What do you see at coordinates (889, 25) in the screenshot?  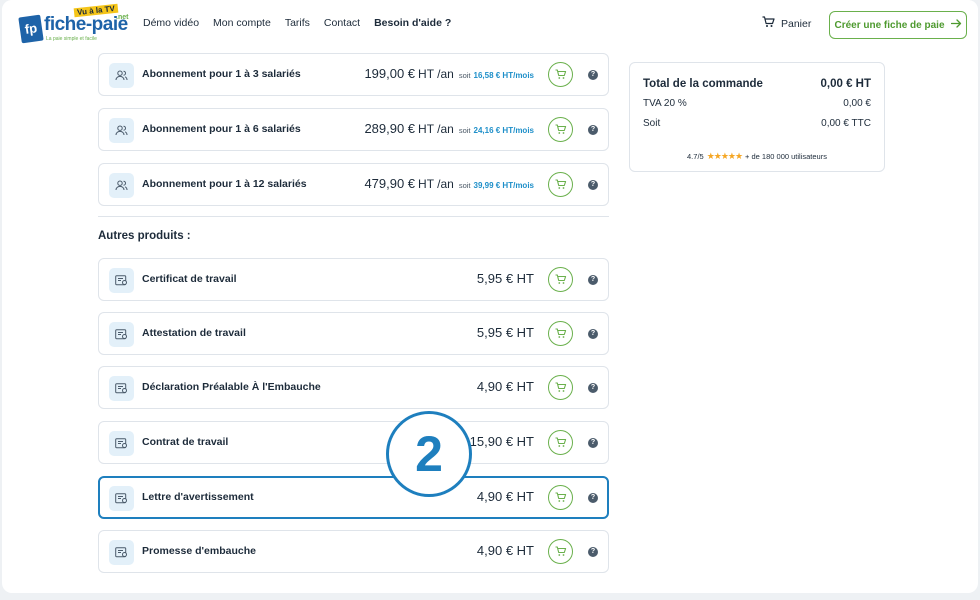 I see `cta-label: Créer une fiche de paie` at bounding box center [889, 25].